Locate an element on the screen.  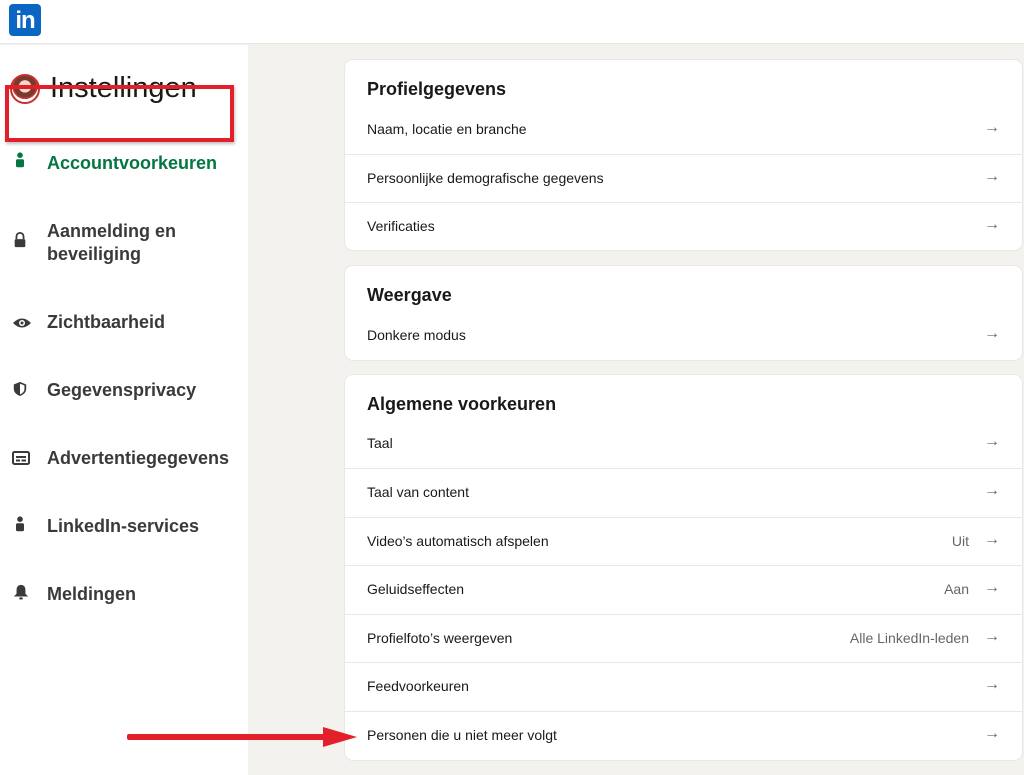
row-label: Personen die u niet meer volgt is located at coordinates (462, 735).